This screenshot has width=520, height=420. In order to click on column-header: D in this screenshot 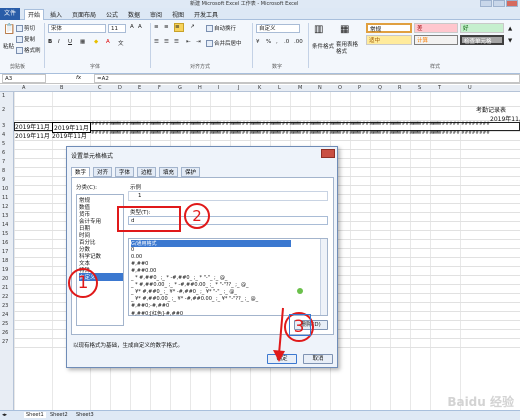, I will do `click(120, 88)`.